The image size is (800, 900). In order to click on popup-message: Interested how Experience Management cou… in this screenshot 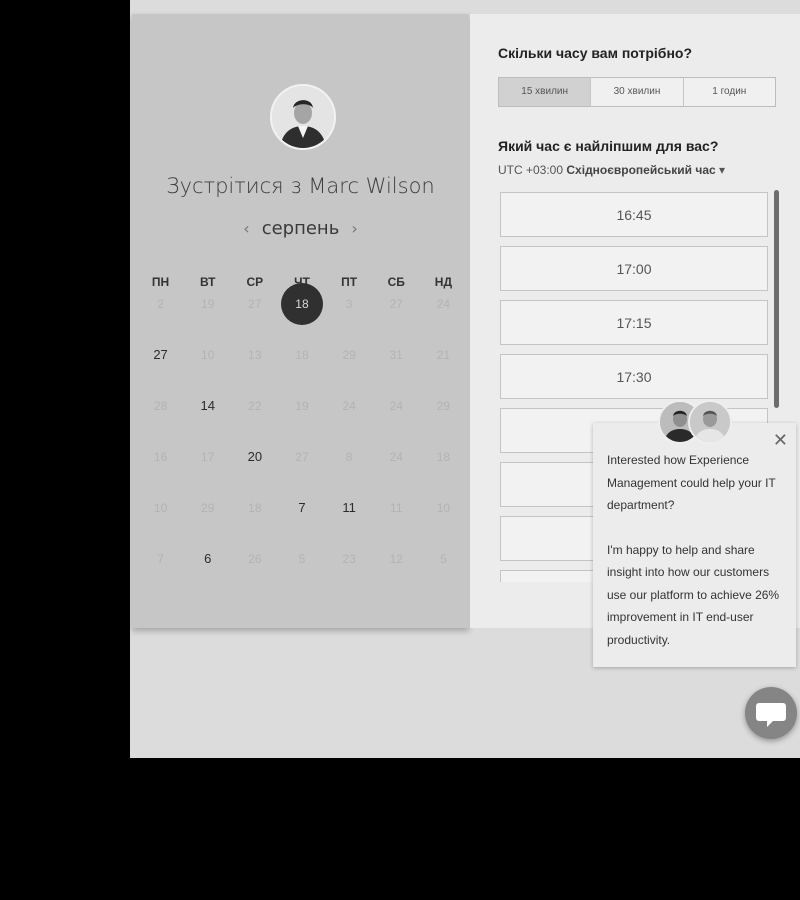, I will do `click(696, 561)`.